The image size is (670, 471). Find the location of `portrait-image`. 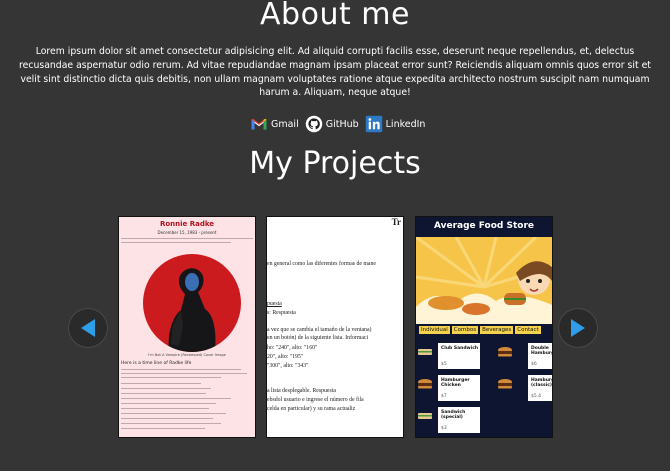

portrait-image is located at coordinates (192, 303).